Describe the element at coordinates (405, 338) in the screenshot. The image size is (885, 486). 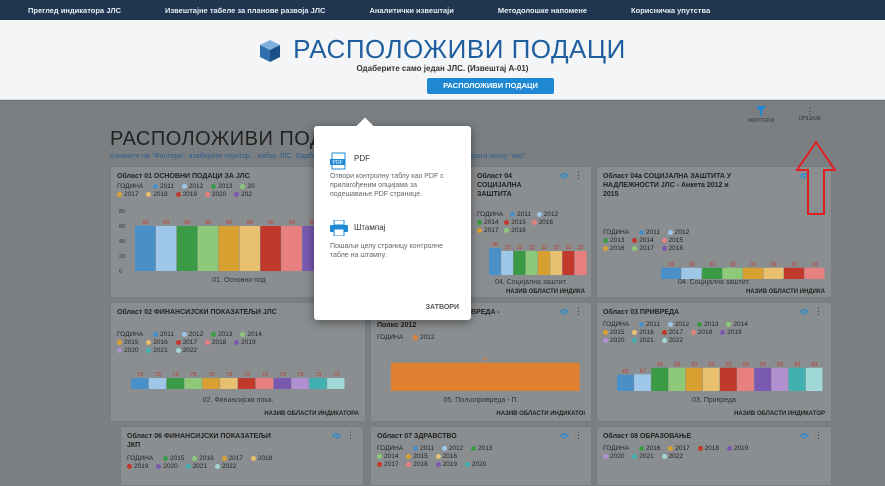
I see `card-legend: ГОДИНА 2012` at that location.